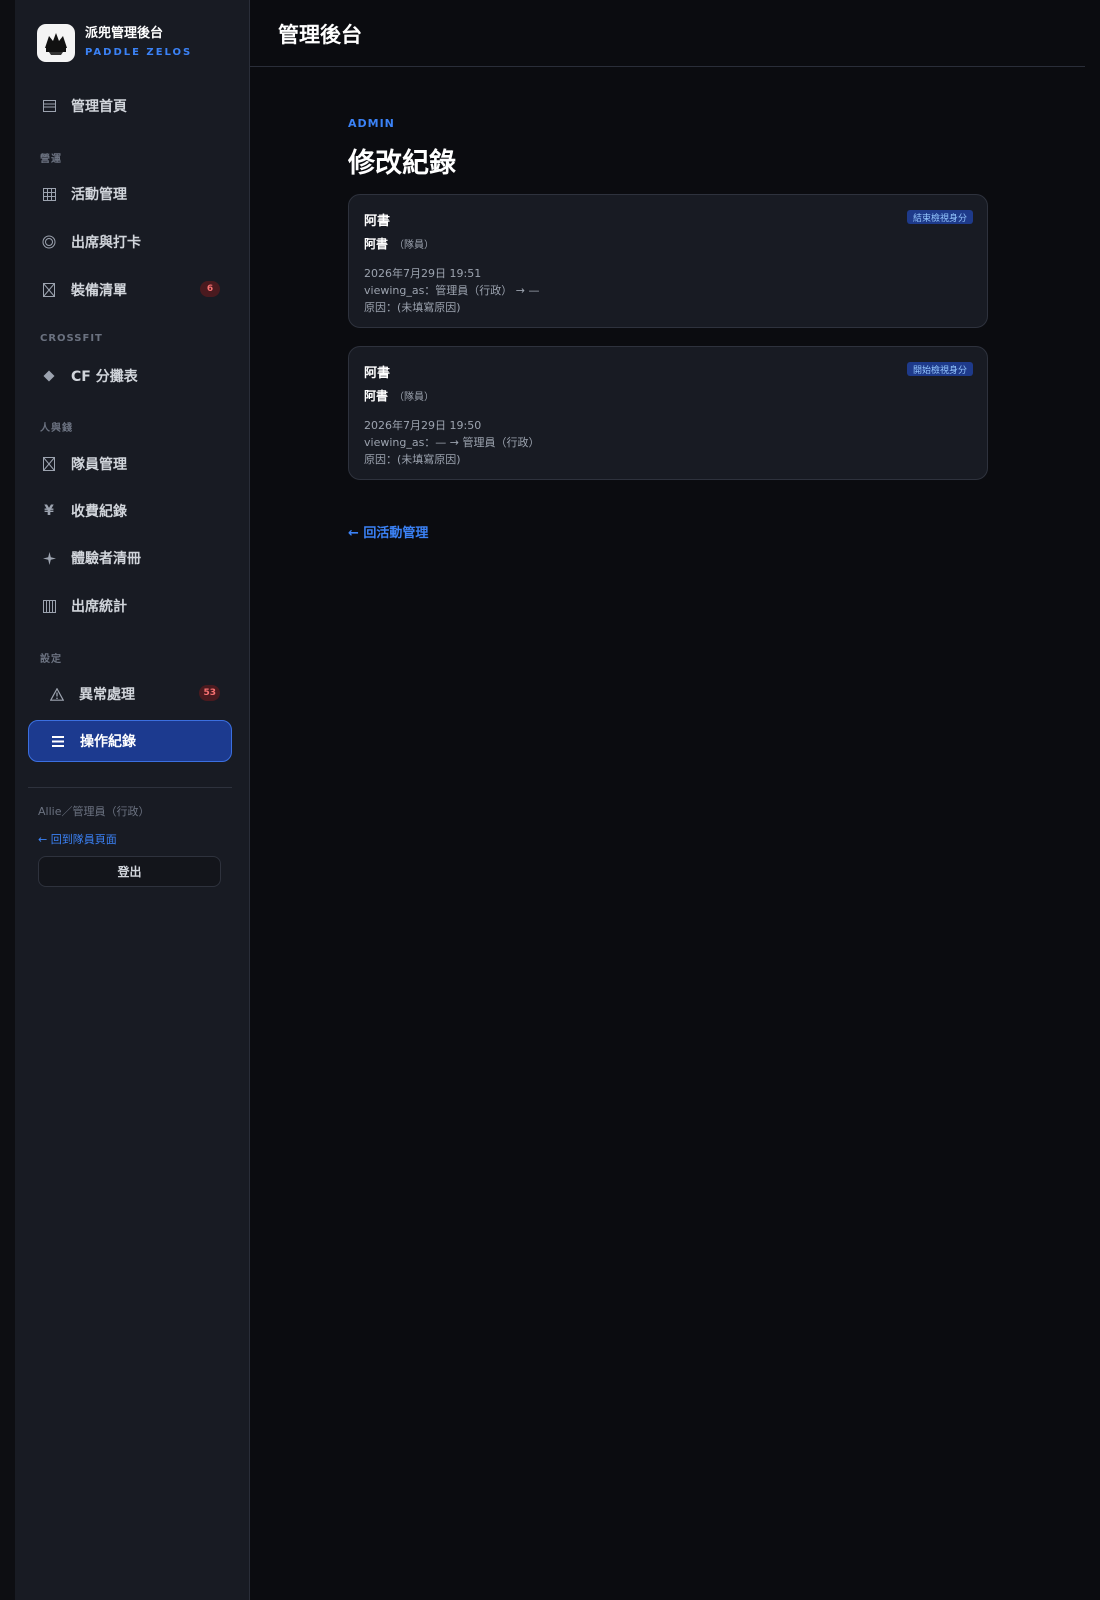 The height and width of the screenshot is (1600, 1100). What do you see at coordinates (130, 464) in the screenshot?
I see `sidebar-item-members: 隊員管理` at bounding box center [130, 464].